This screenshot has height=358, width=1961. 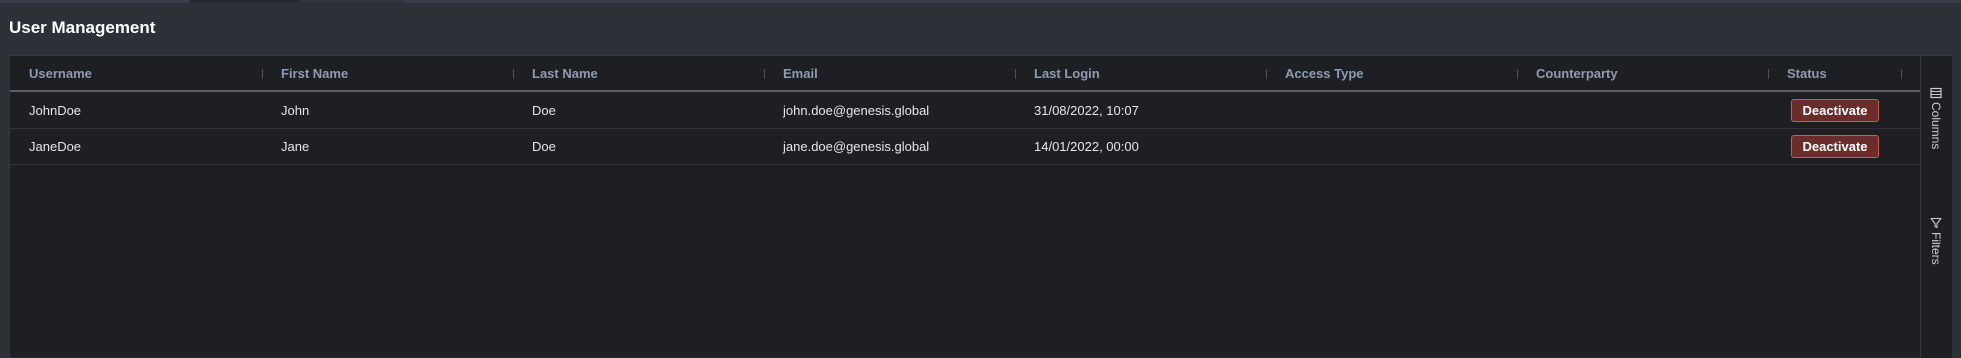 What do you see at coordinates (1936, 207) in the screenshot?
I see `grid-side-bar: Columns Filters` at bounding box center [1936, 207].